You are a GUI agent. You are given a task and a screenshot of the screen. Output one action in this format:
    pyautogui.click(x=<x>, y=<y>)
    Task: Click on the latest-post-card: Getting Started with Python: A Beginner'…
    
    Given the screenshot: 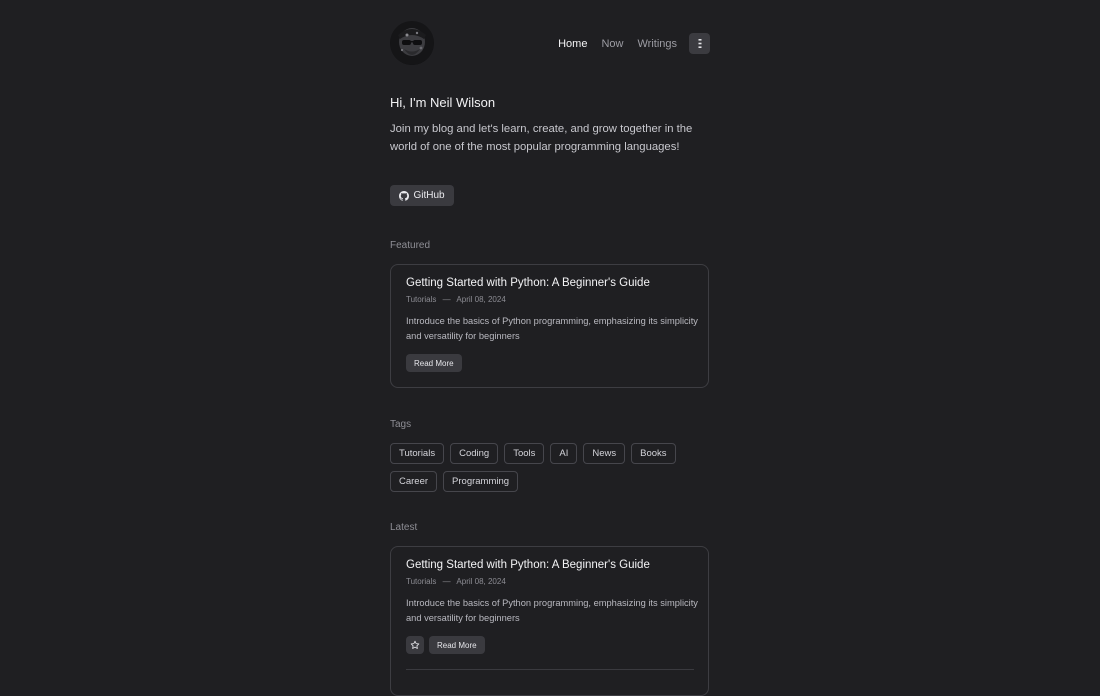 What is the action you would take?
    pyautogui.click(x=549, y=621)
    